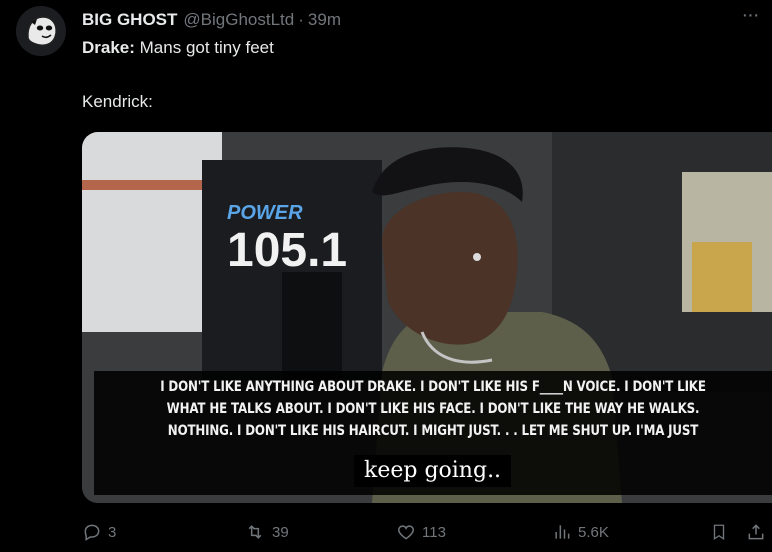 Image resolution: width=772 pixels, height=552 pixels. I want to click on view-count: 5.6K, so click(593, 532).